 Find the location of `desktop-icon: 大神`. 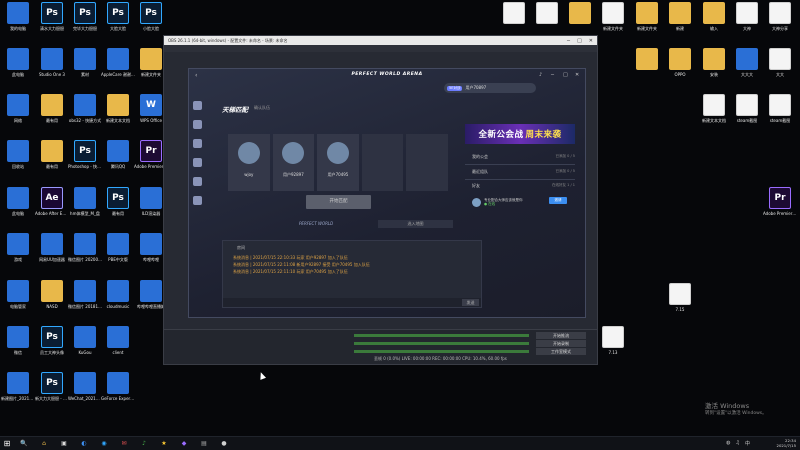

desktop-icon: 大神 is located at coordinates (747, 21).